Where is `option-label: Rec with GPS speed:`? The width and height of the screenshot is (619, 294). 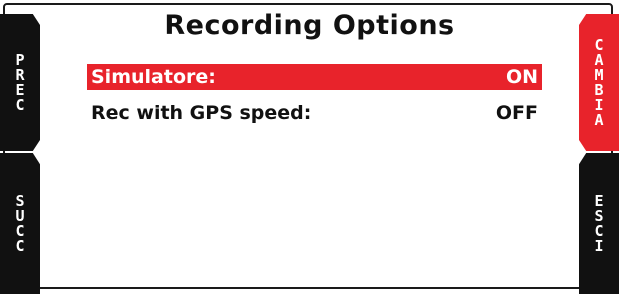
option-label: Rec with GPS speed: is located at coordinates (201, 113).